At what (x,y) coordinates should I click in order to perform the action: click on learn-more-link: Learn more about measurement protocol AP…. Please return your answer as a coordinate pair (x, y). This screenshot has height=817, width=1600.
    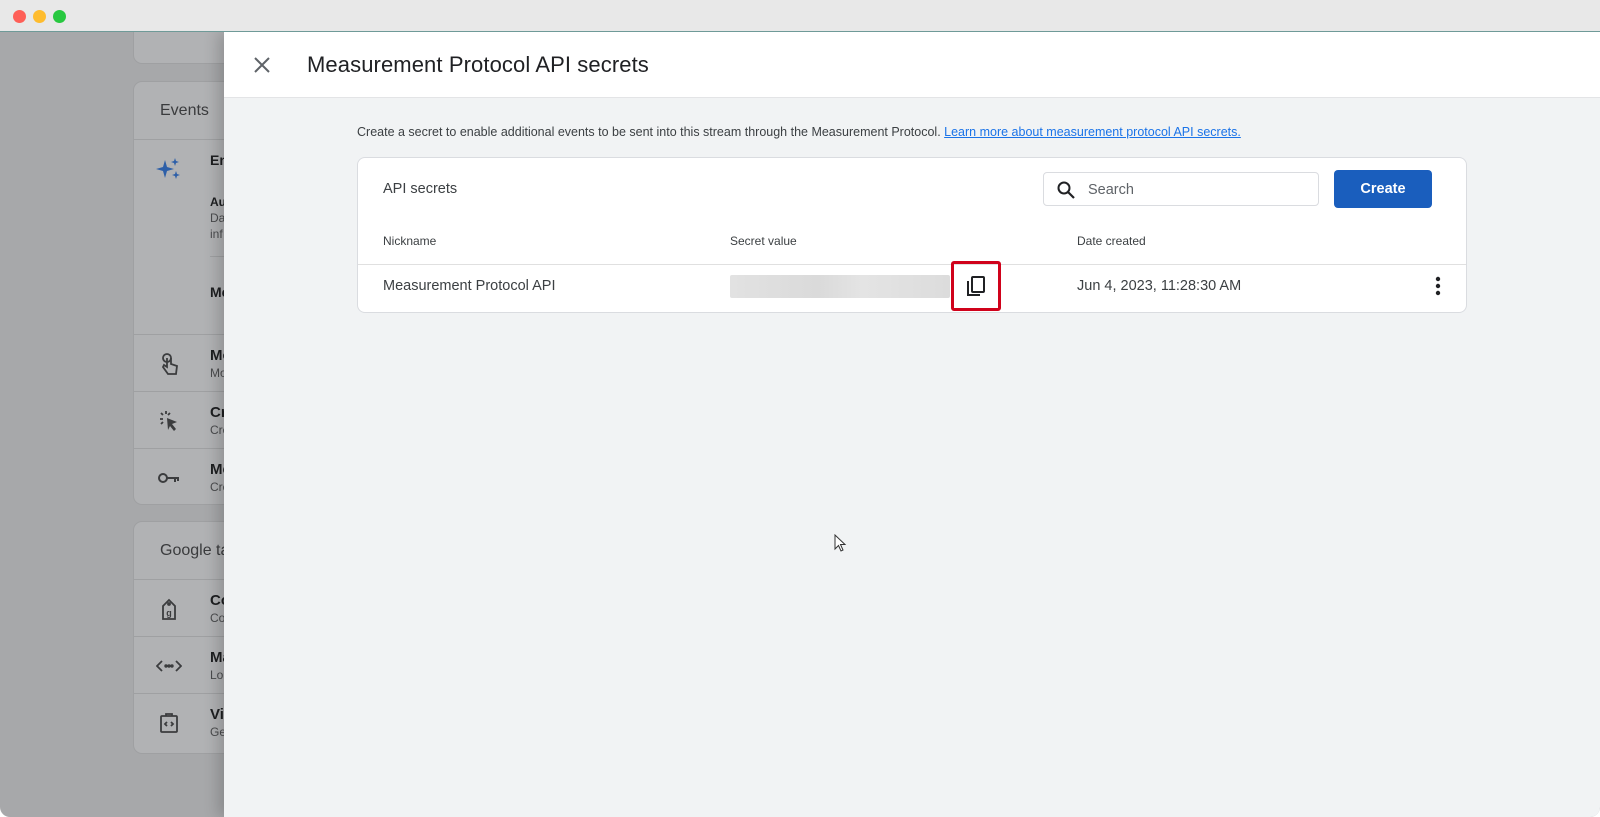
    Looking at the image, I should click on (1092, 132).